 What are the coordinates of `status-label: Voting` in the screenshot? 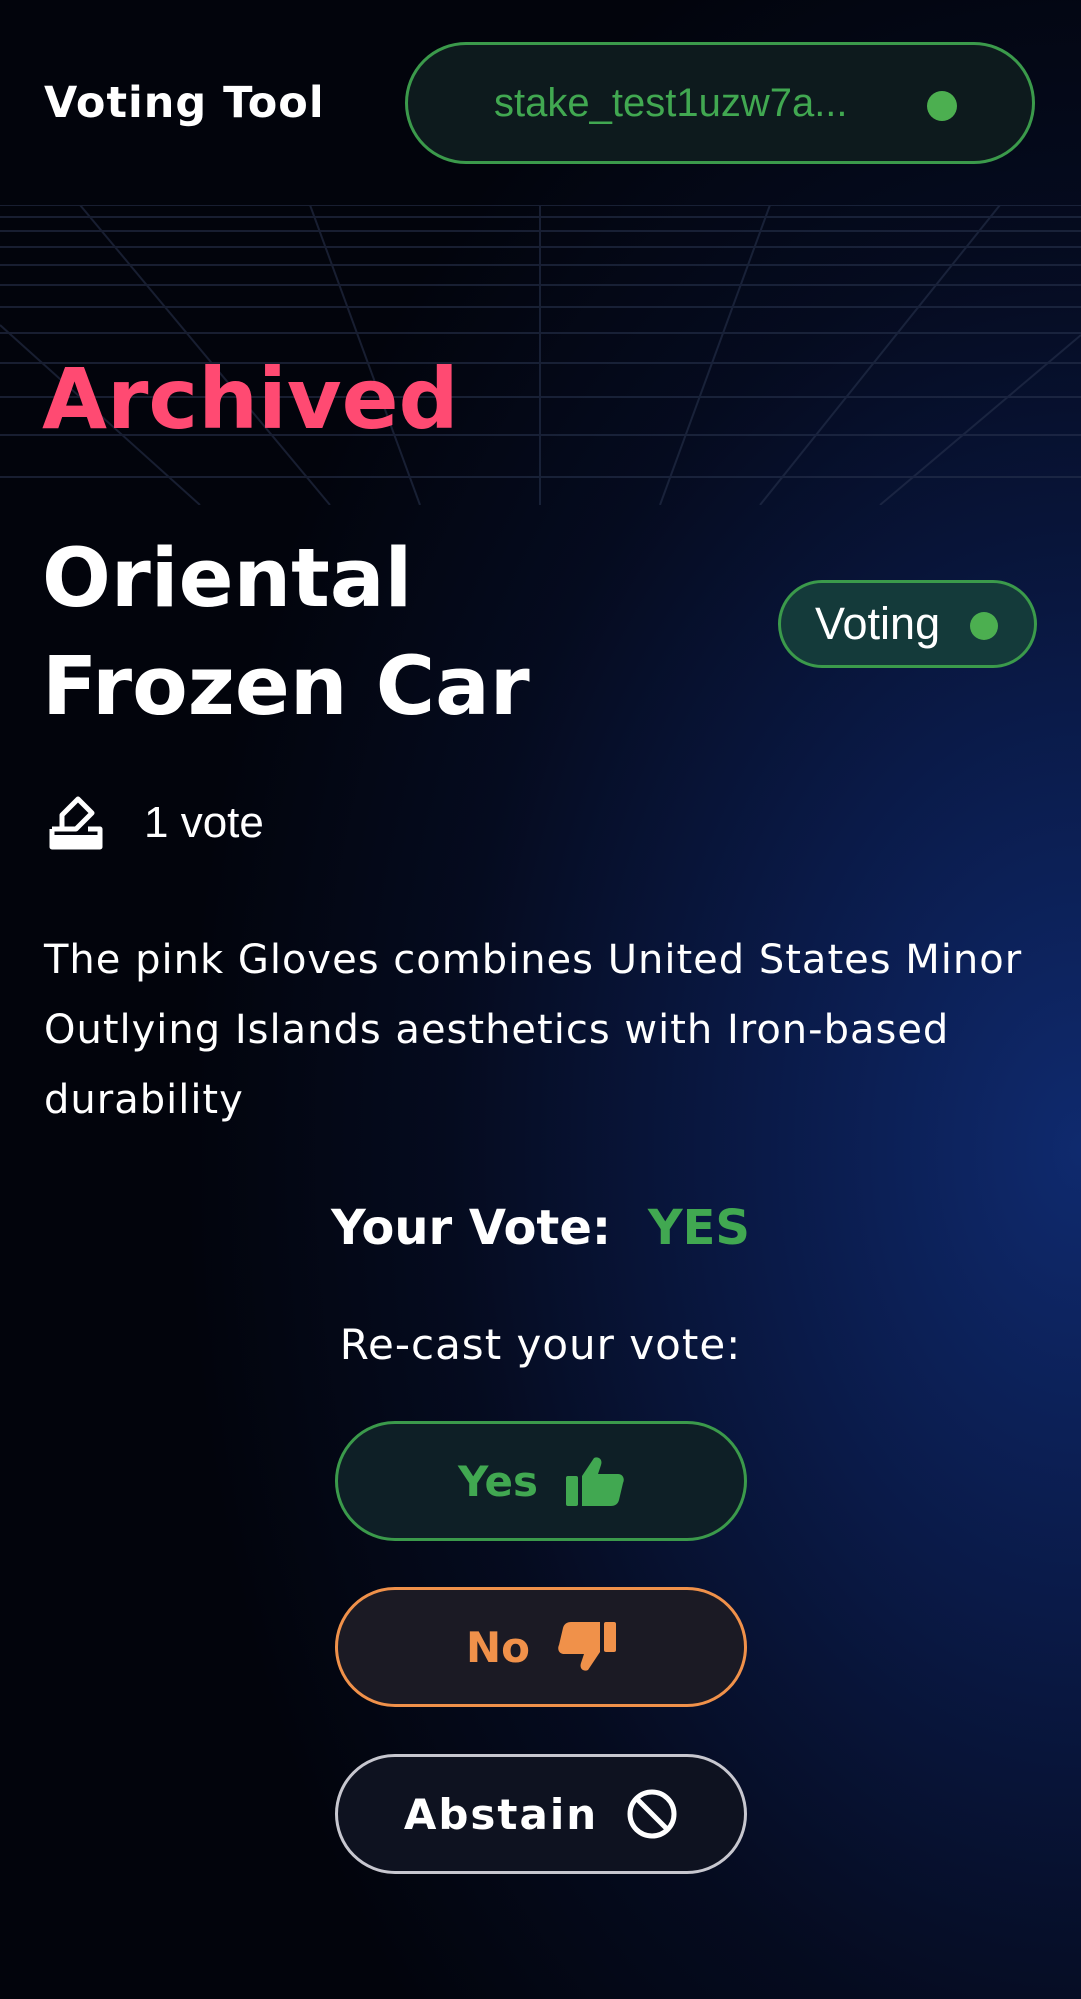 It's located at (878, 623).